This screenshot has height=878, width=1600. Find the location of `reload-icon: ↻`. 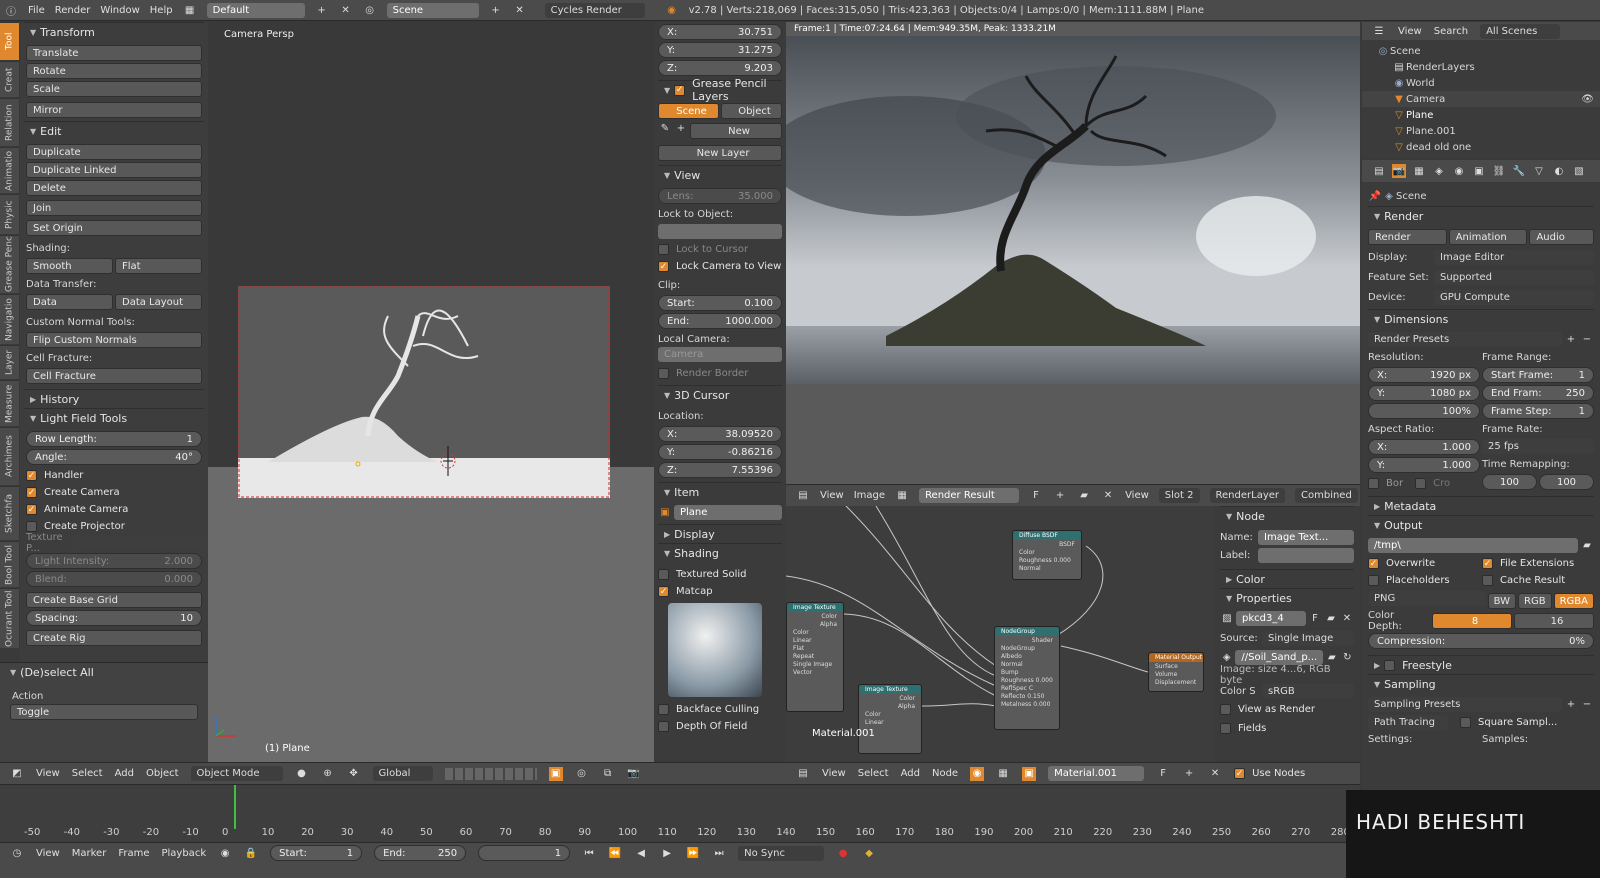

reload-icon: ↻ is located at coordinates (1347, 658).